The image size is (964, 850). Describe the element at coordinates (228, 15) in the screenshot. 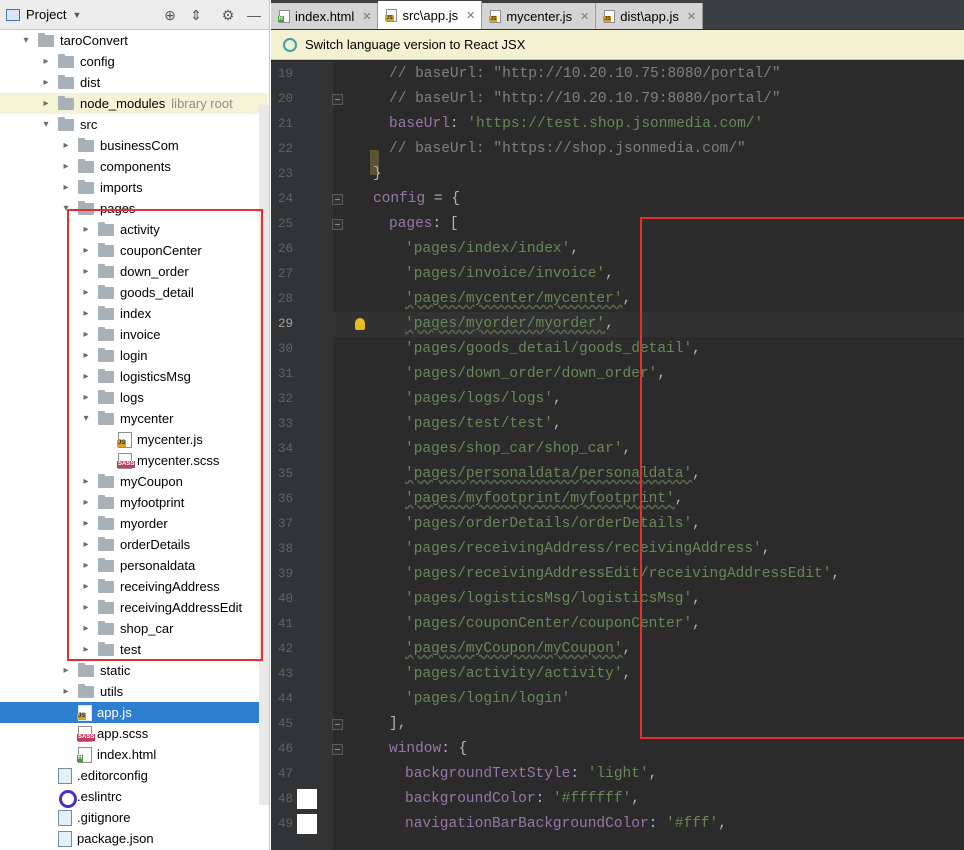

I see `gear-icon: ⚙` at that location.